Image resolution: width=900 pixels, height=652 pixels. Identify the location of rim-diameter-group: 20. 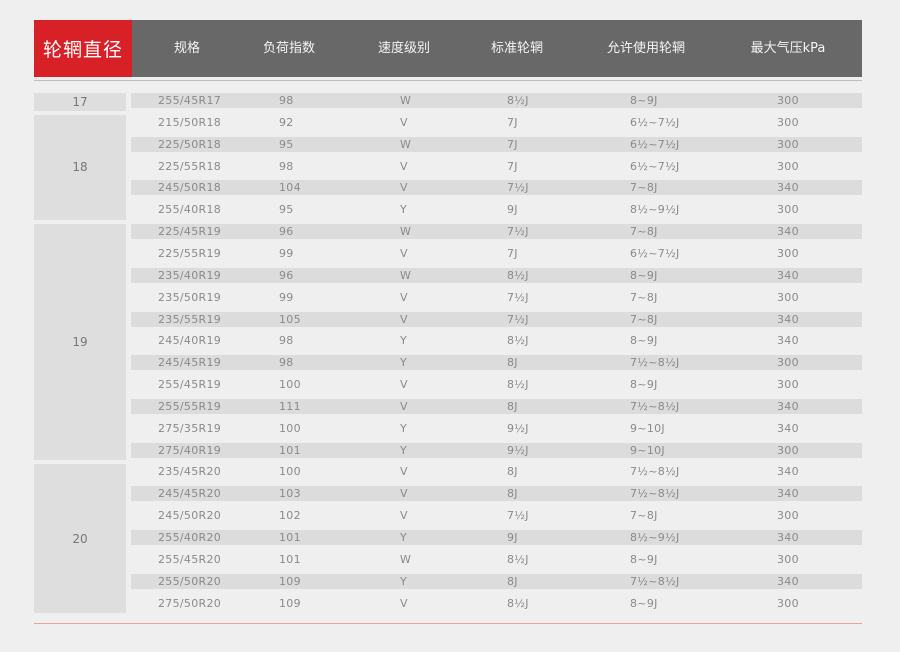
(80, 539).